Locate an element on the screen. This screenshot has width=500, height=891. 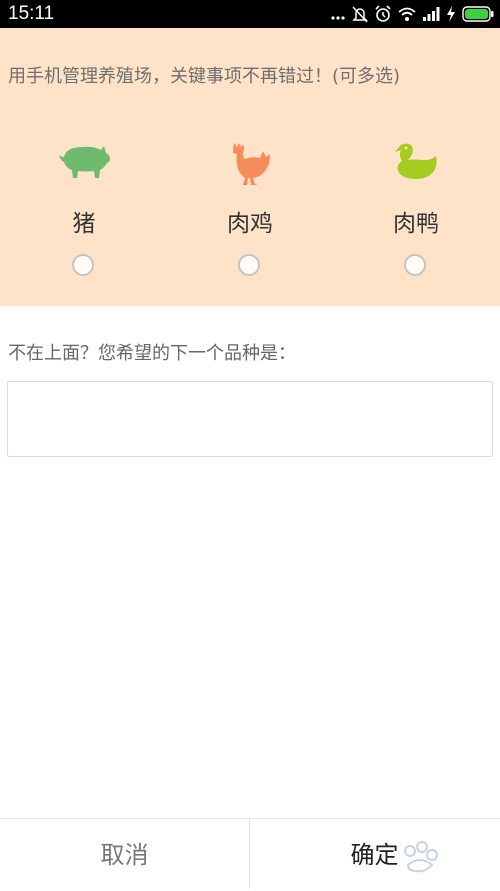
watermark-logo is located at coordinates (421, 857).